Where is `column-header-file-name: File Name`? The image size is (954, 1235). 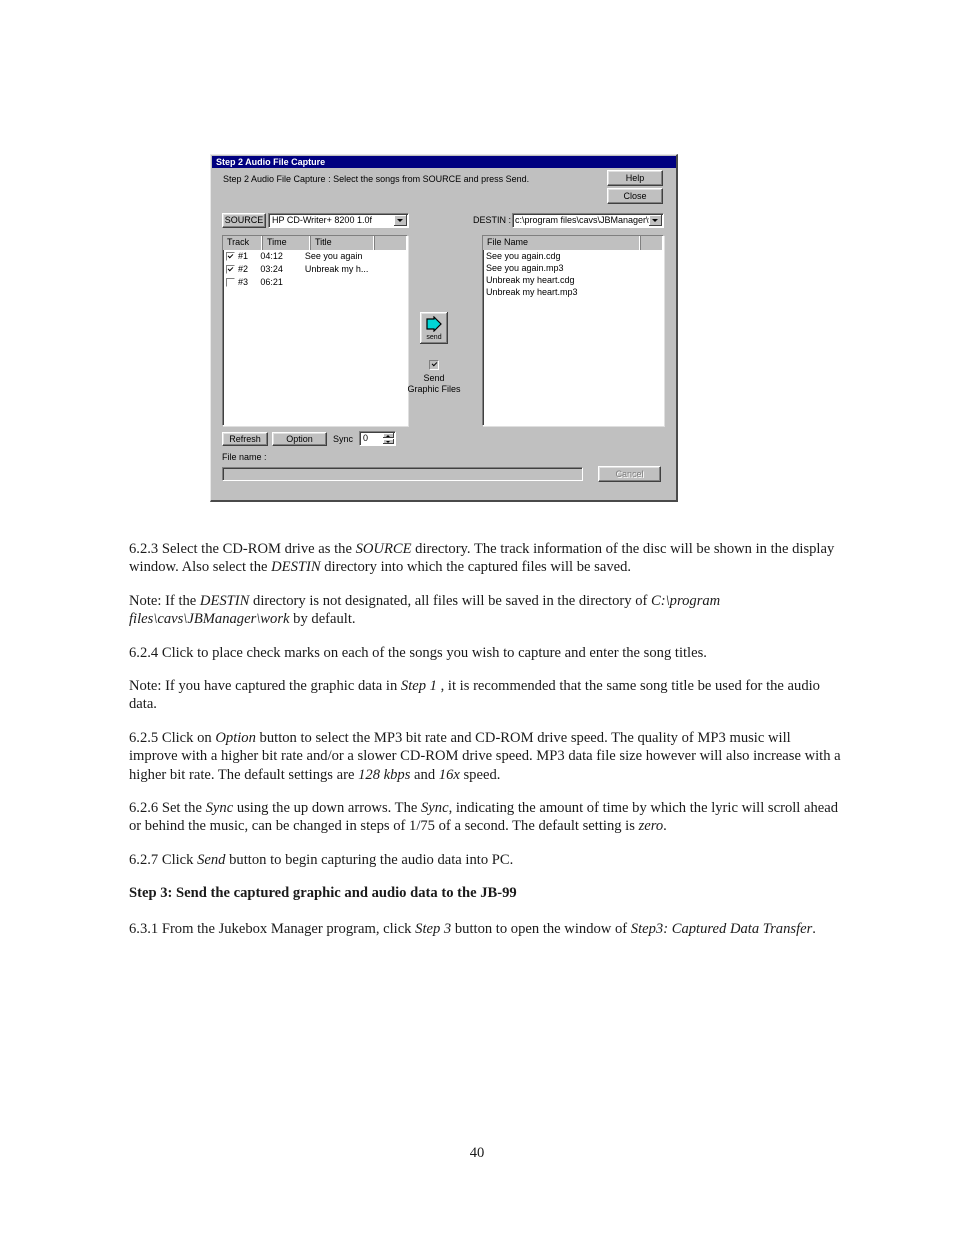 column-header-file-name: File Name is located at coordinates (562, 243).